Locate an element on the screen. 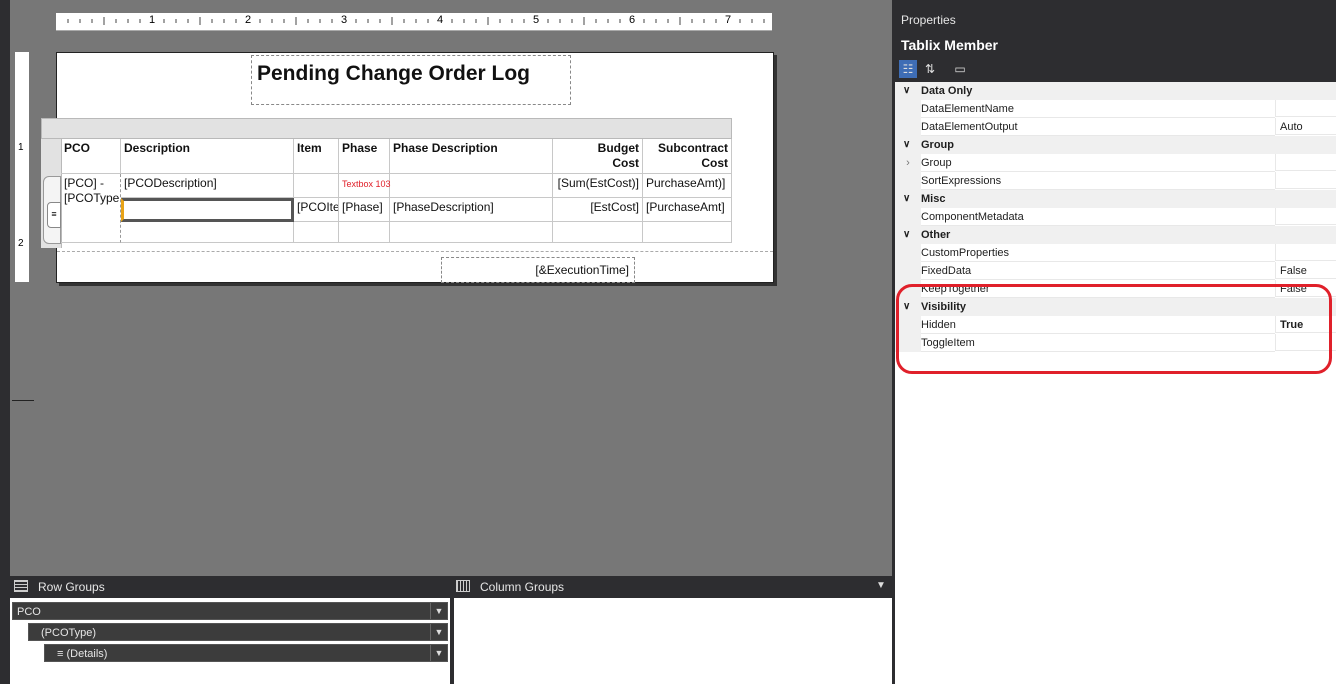 The image size is (1336, 684). property-pages-icon: ▭ is located at coordinates (960, 69).